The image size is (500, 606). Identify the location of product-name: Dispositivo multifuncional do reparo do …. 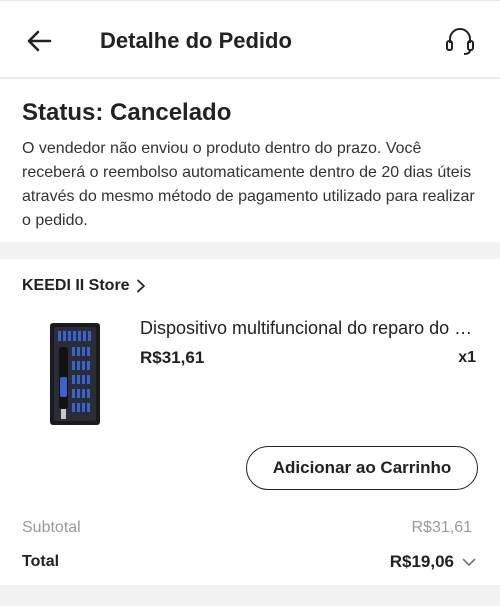
(308, 328).